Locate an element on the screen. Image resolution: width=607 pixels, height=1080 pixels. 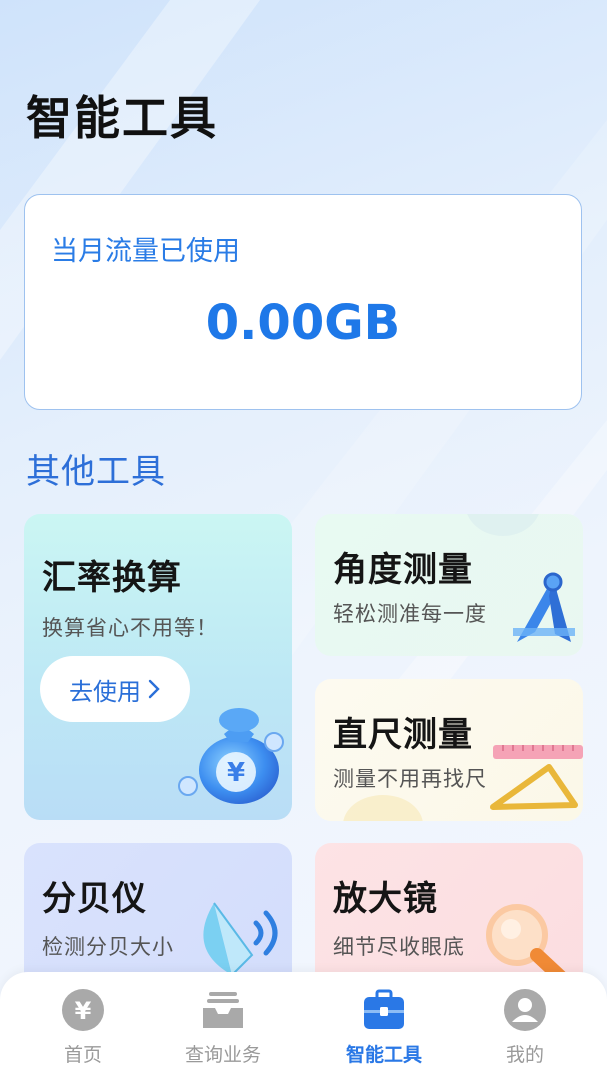
use-exchange-rate-button: 去使用 is located at coordinates (115, 689).